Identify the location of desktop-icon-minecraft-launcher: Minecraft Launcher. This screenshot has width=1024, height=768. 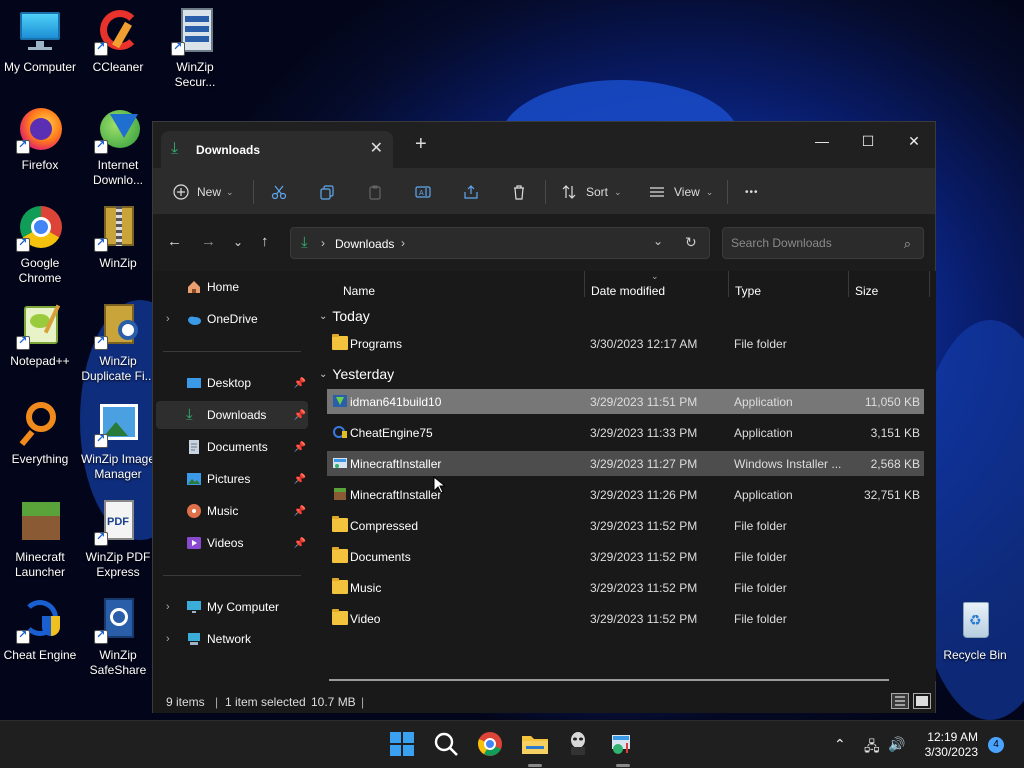
(40, 539).